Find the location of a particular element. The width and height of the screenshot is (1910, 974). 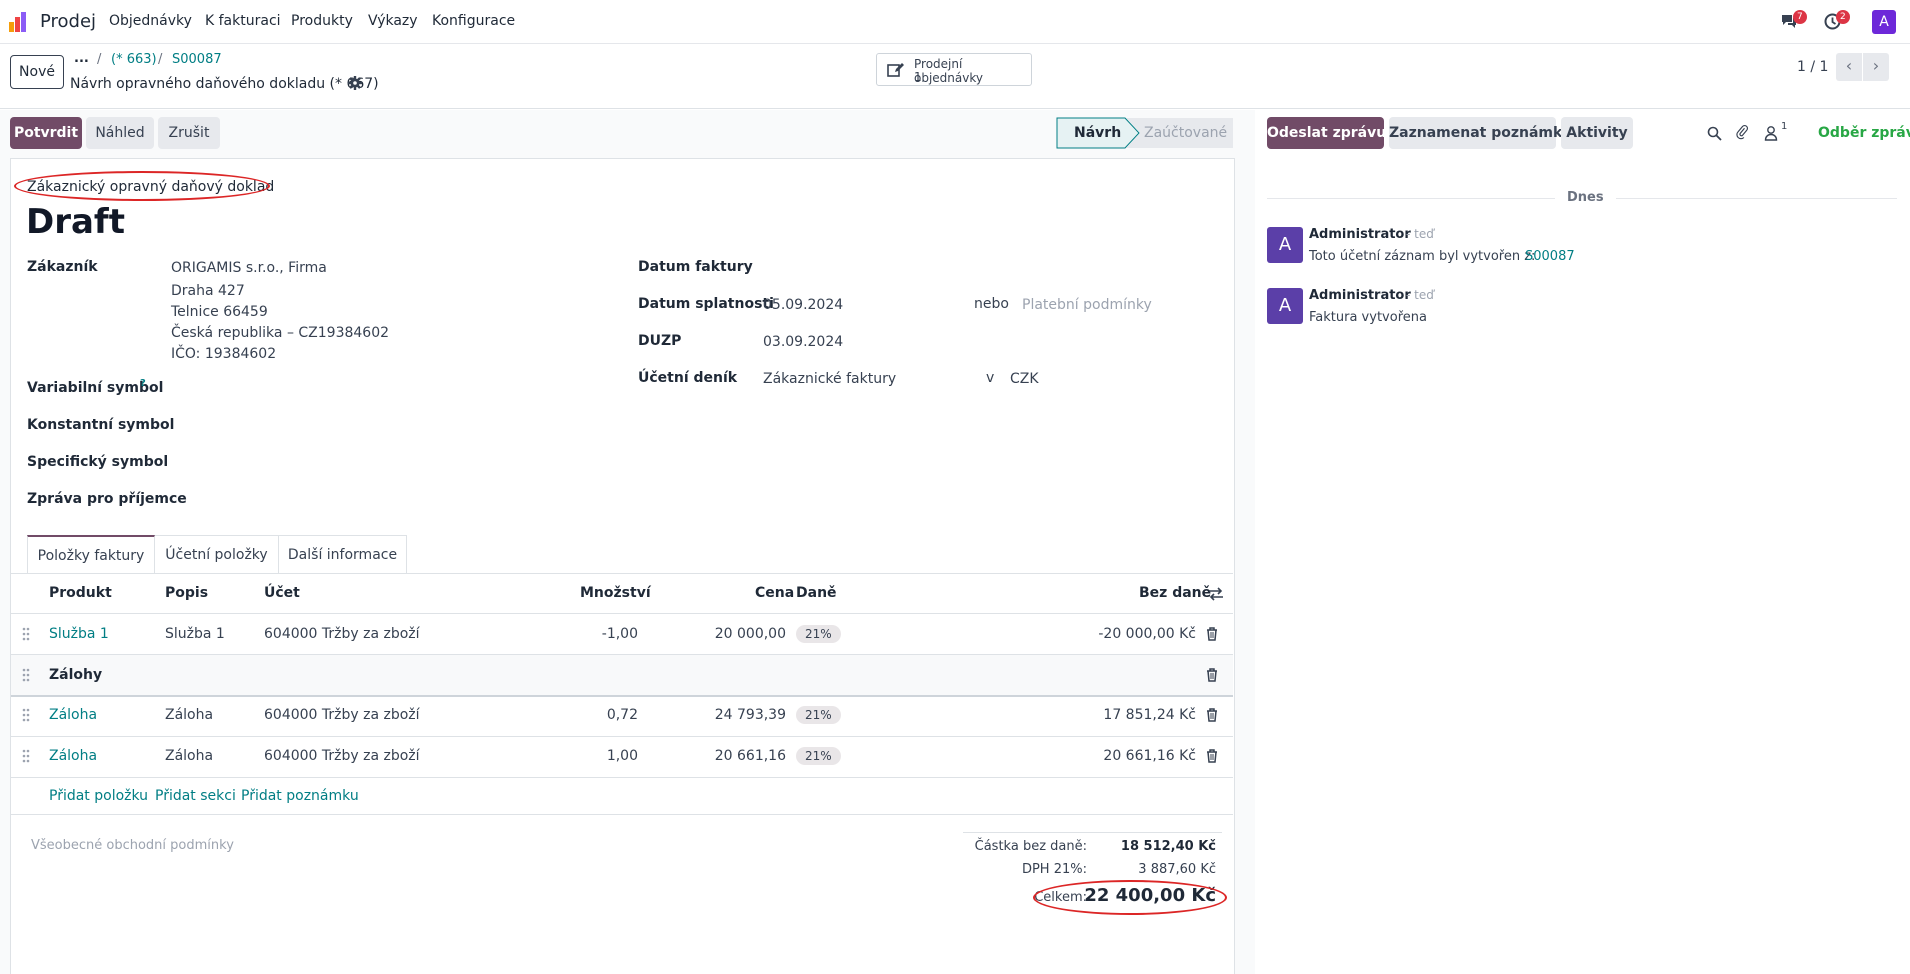

section-row is located at coordinates (622, 676).